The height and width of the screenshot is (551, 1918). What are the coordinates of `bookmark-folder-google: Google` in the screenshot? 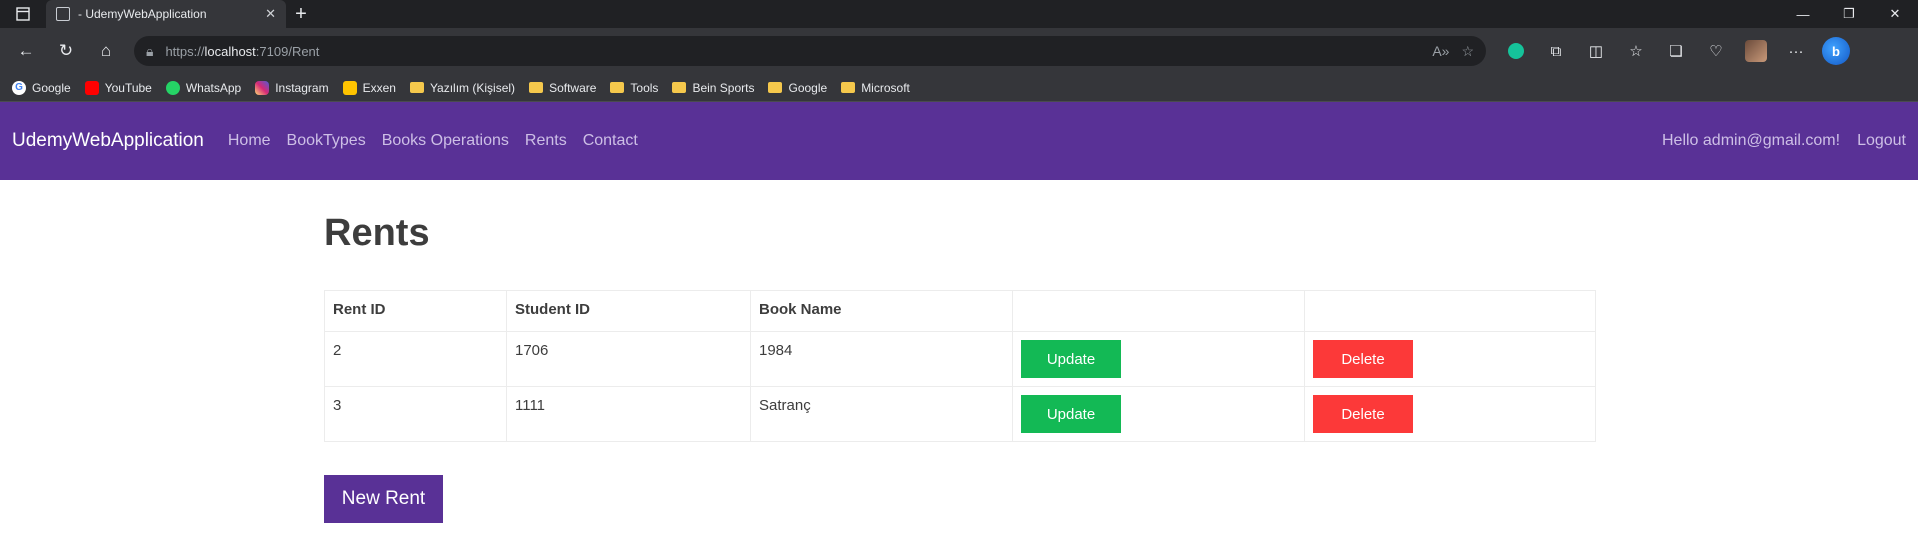 It's located at (797, 88).